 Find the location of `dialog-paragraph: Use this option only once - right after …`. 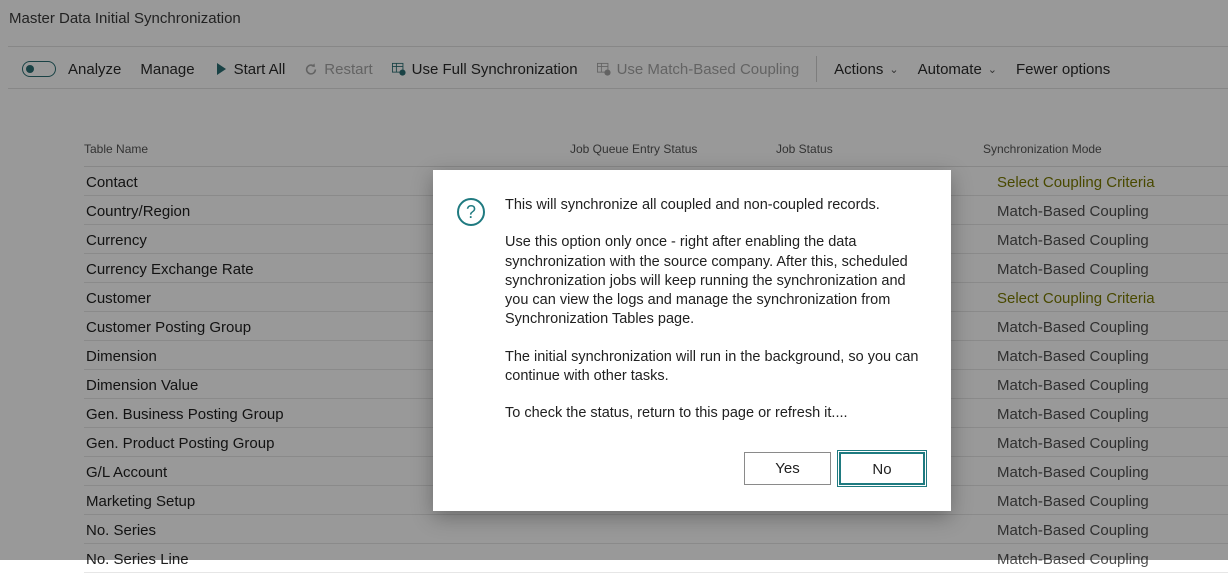

dialog-paragraph: Use this option only once - right after … is located at coordinates (717, 281).